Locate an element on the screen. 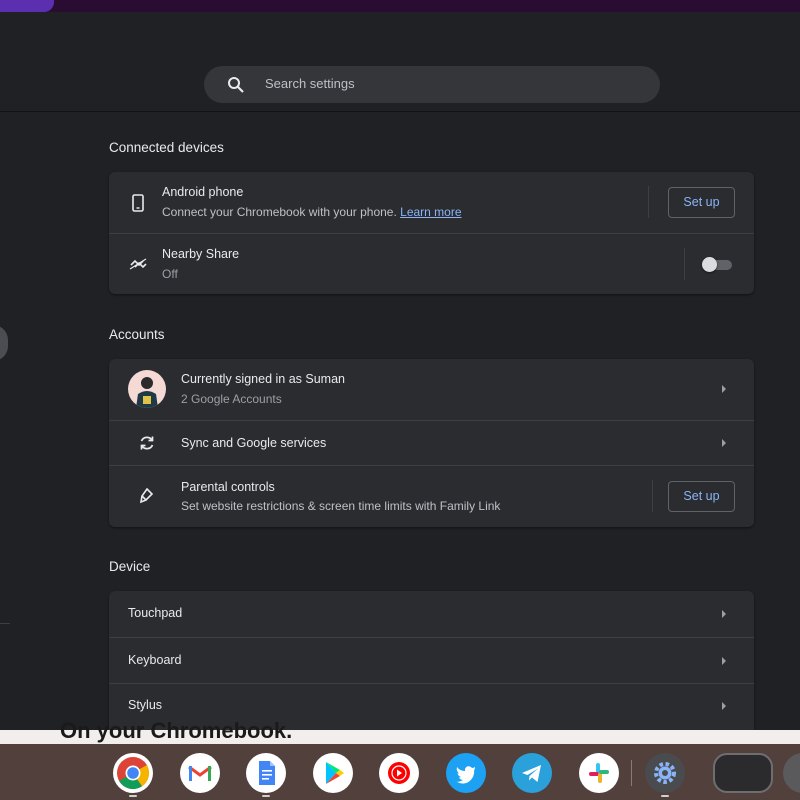 This screenshot has height=800, width=800. avatar is located at coordinates (147, 389).